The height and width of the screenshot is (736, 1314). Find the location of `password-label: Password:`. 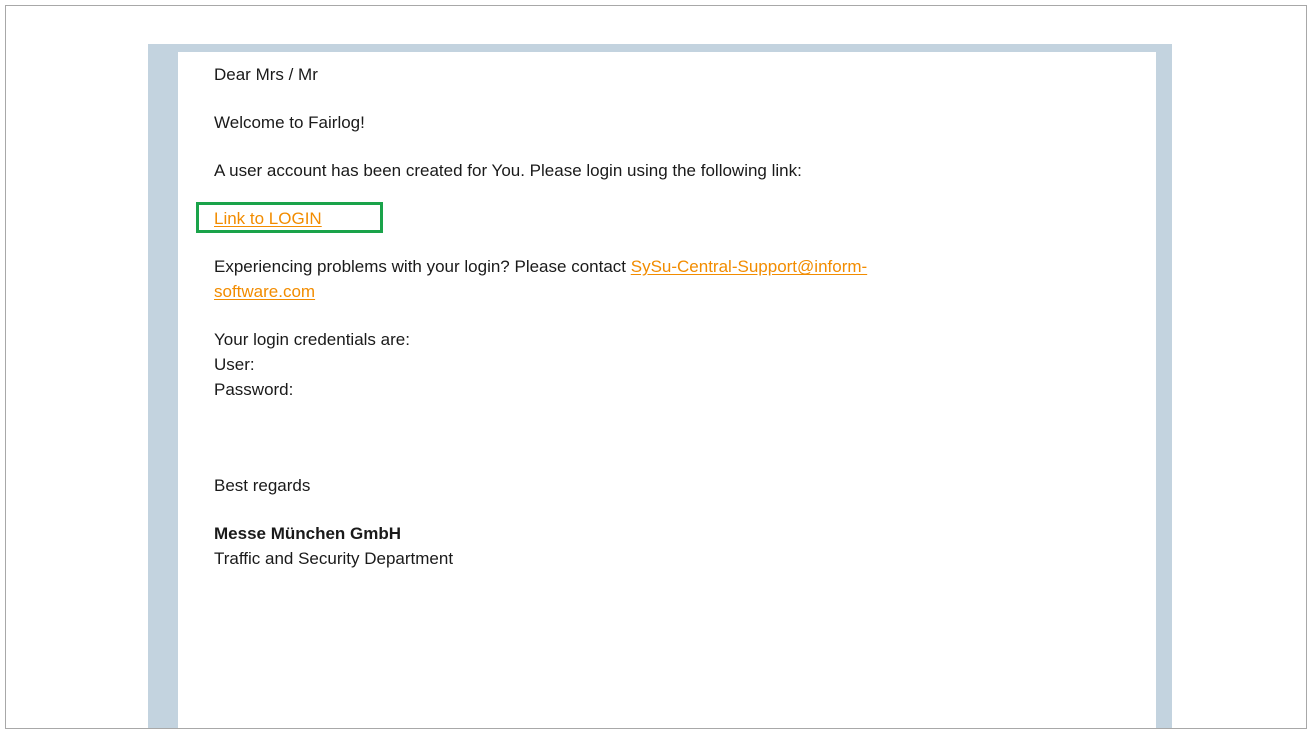

password-label: Password: is located at coordinates (254, 389).